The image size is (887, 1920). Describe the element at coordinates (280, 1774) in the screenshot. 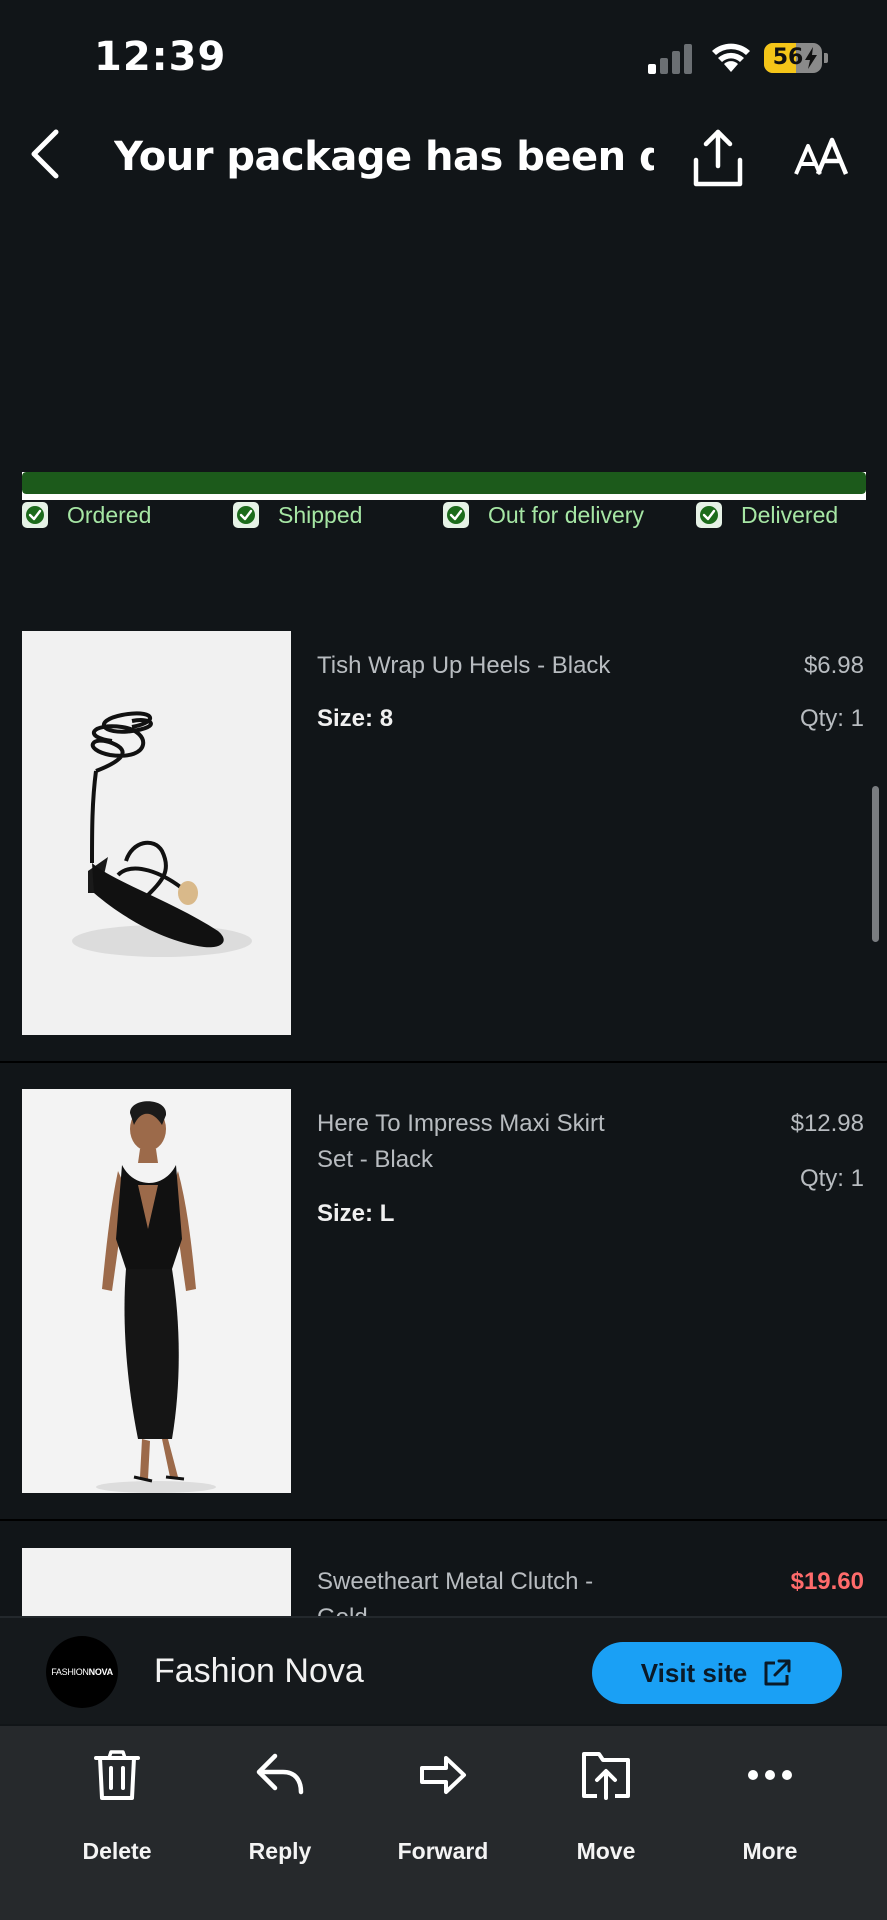

I see `reply-icon` at that location.